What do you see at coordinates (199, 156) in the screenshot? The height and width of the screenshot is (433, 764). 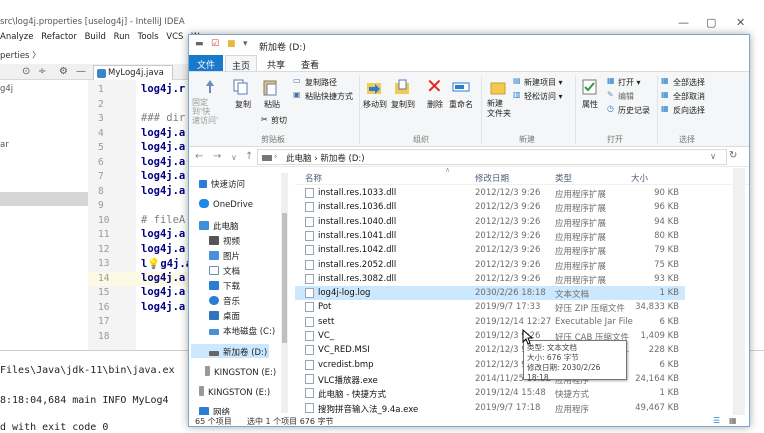 I see `back-icon: ←` at bounding box center [199, 156].